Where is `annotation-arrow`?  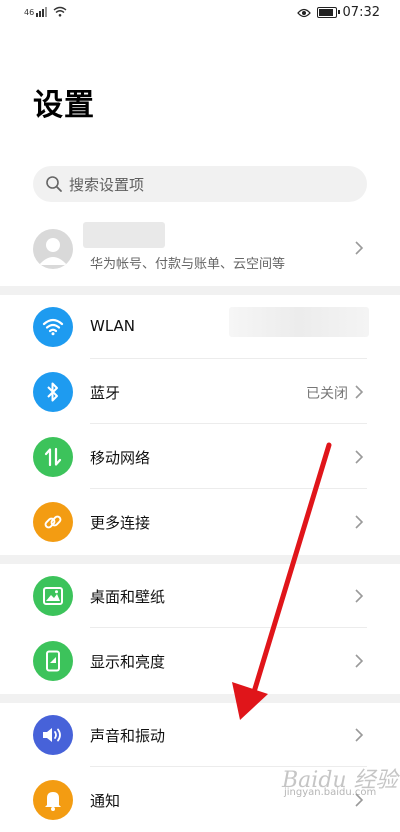
annotation-arrow is located at coordinates (282, 581).